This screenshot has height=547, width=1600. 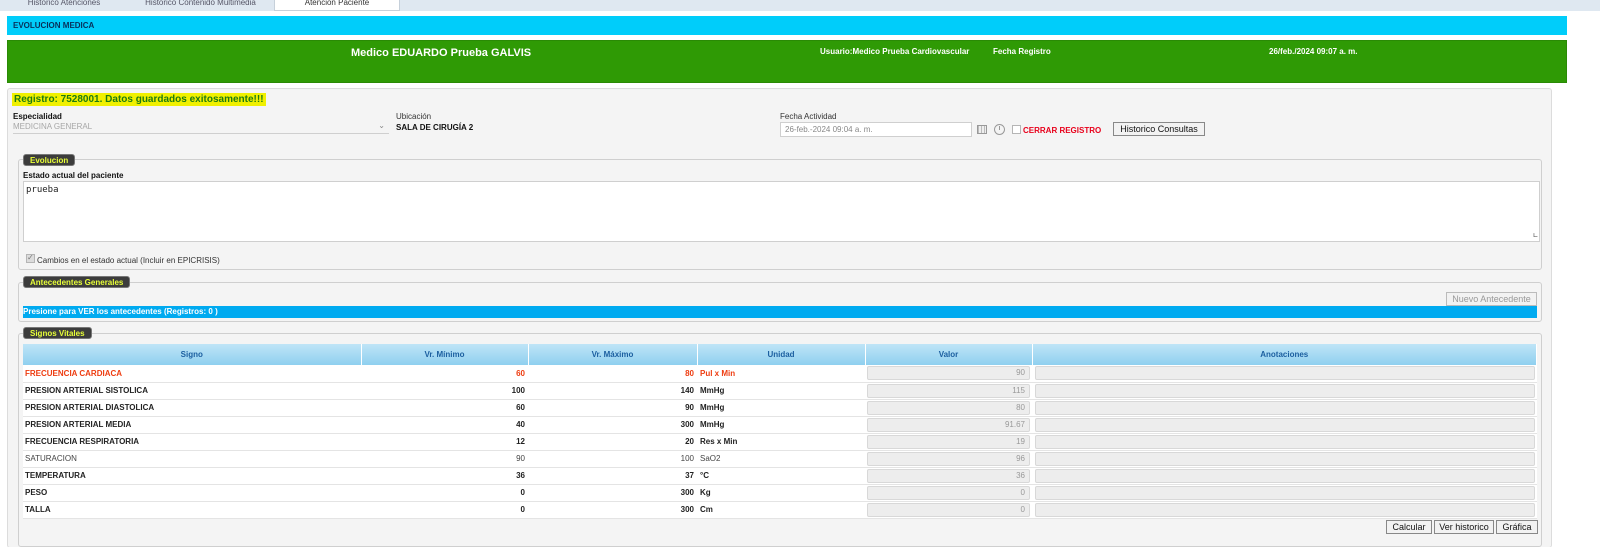 What do you see at coordinates (876, 129) in the screenshot?
I see `fecha-actividad-input: 26-feb.-2024 09:04 a. m.` at bounding box center [876, 129].